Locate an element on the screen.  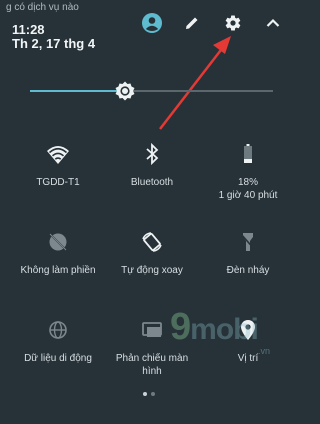
tile-auto-rotate: Tự động xoay is located at coordinates (152, 253).